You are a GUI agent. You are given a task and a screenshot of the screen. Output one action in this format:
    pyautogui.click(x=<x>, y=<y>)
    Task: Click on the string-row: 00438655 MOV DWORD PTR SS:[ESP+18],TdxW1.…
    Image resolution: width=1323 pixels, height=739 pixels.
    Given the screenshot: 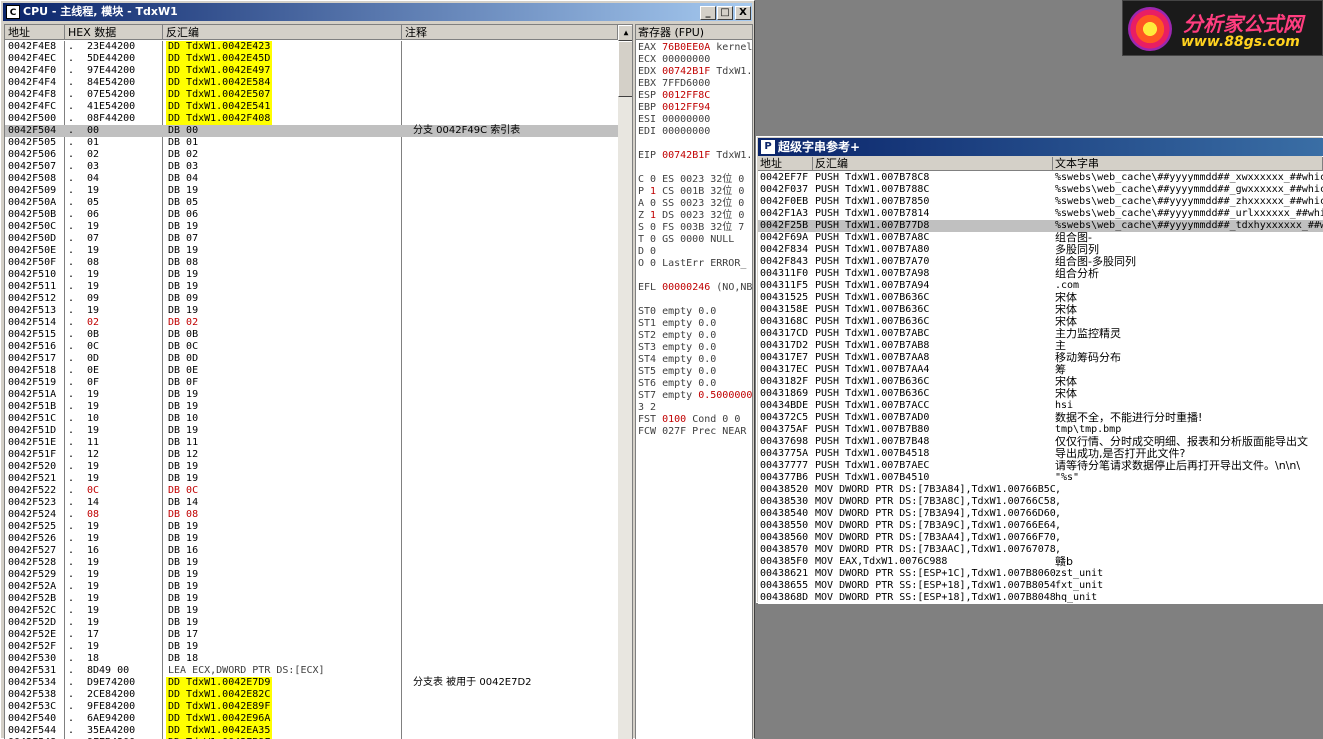 What is the action you would take?
    pyautogui.click(x=1040, y=586)
    